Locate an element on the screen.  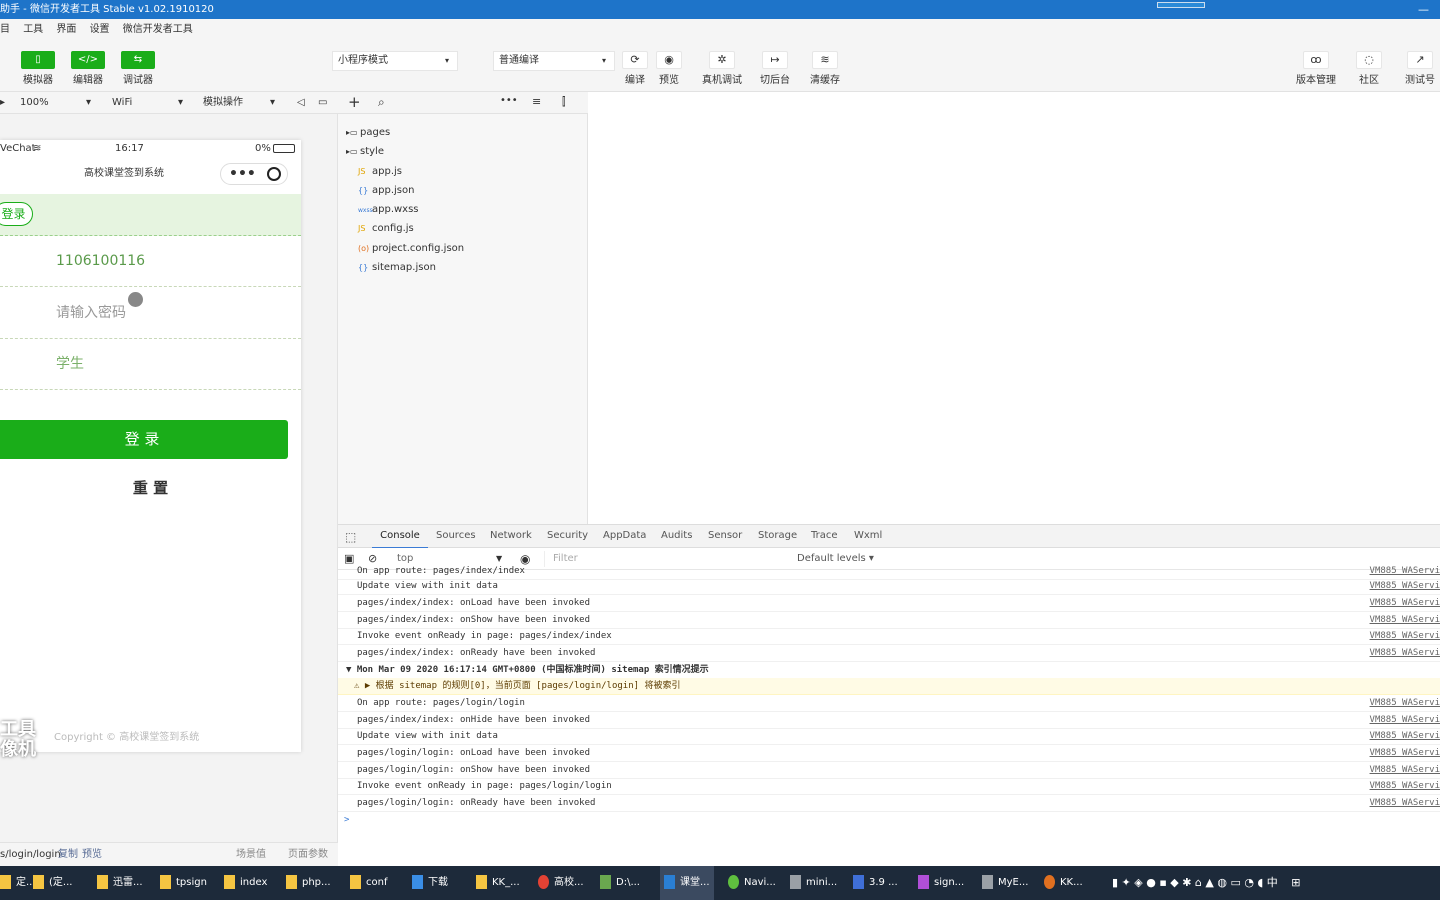
tab-audits: Audits is located at coordinates (676, 536).